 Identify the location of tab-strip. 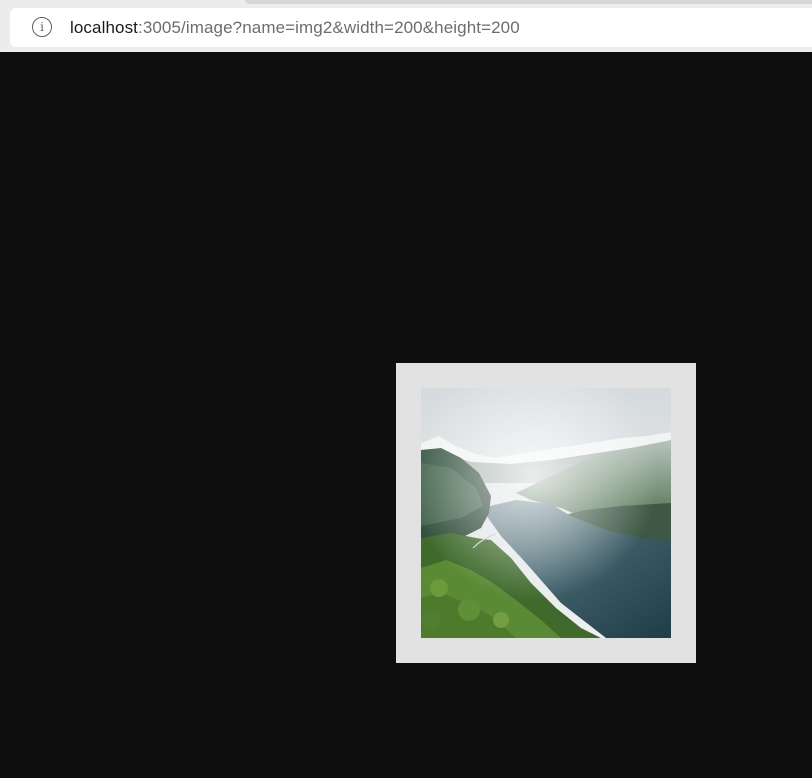
(528, 2).